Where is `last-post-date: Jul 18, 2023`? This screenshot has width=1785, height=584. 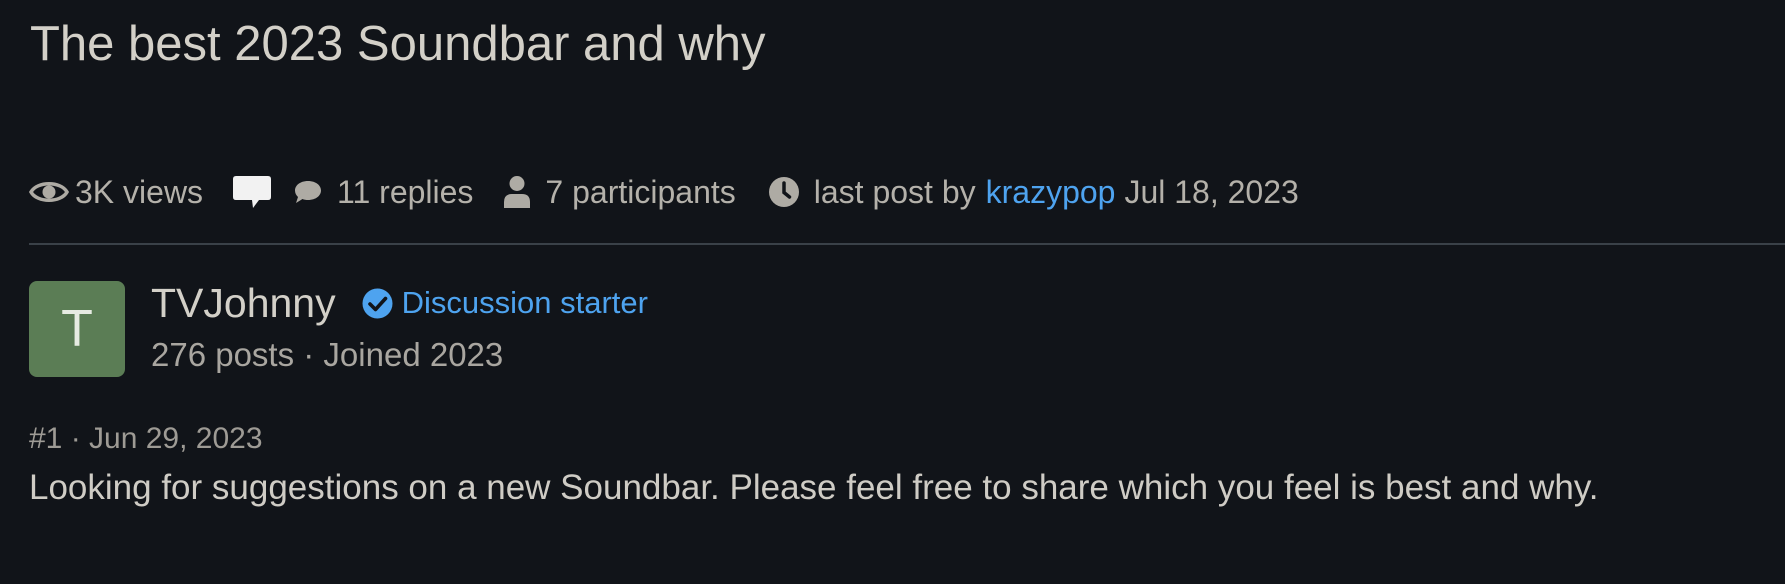 last-post-date: Jul 18, 2023 is located at coordinates (1211, 191).